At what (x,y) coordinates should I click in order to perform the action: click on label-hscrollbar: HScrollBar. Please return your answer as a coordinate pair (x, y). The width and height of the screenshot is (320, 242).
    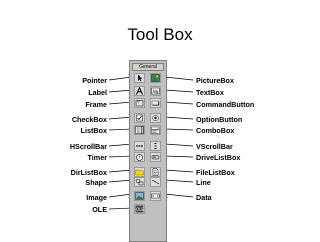
    Looking at the image, I should click on (88, 146).